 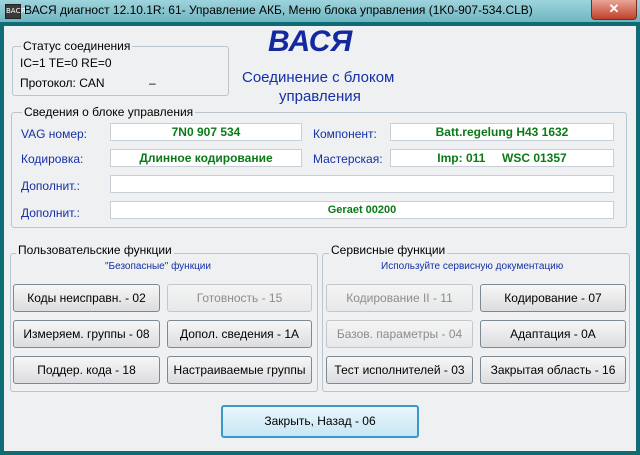 I want to click on vag-number-field: 7N0 907 534, so click(x=206, y=132).